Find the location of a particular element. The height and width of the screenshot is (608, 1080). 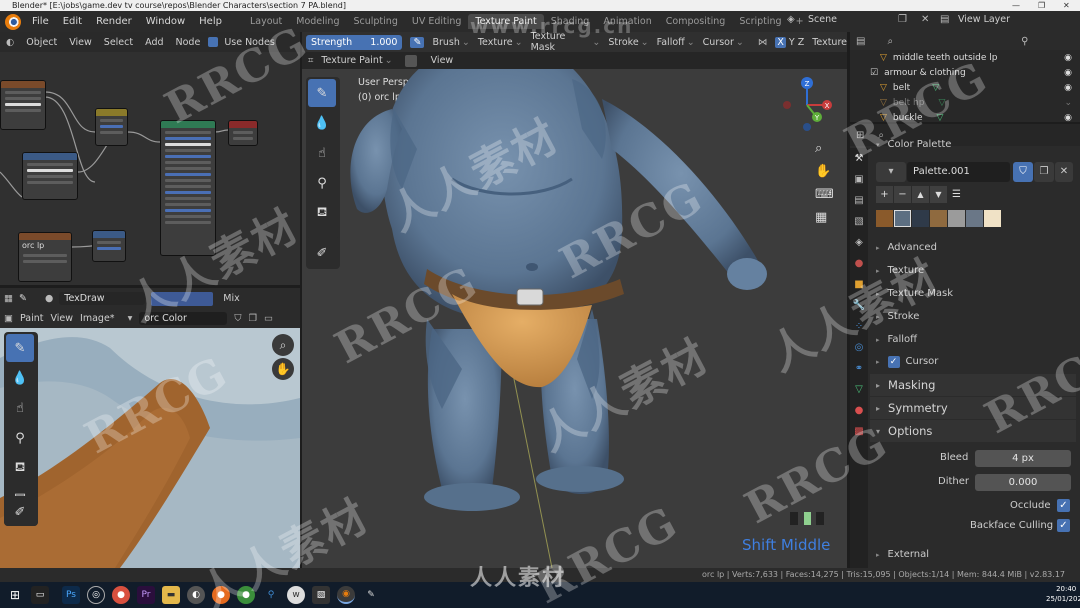

bleed-field: 4 px is located at coordinates (1023, 458).